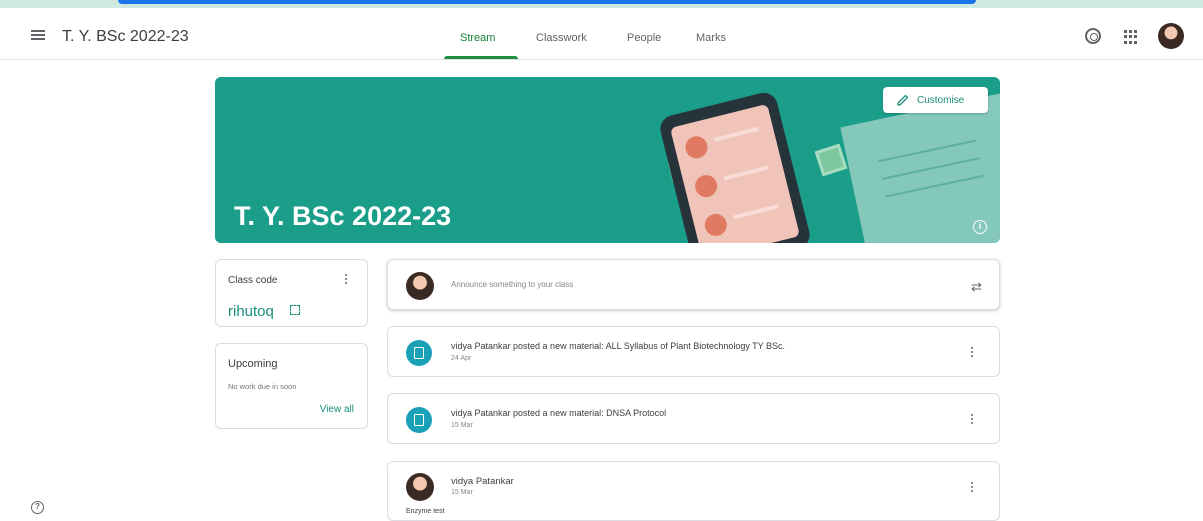 Image resolution: width=1203 pixels, height=521 pixels. I want to click on tab-classwork: Classwork, so click(561, 38).